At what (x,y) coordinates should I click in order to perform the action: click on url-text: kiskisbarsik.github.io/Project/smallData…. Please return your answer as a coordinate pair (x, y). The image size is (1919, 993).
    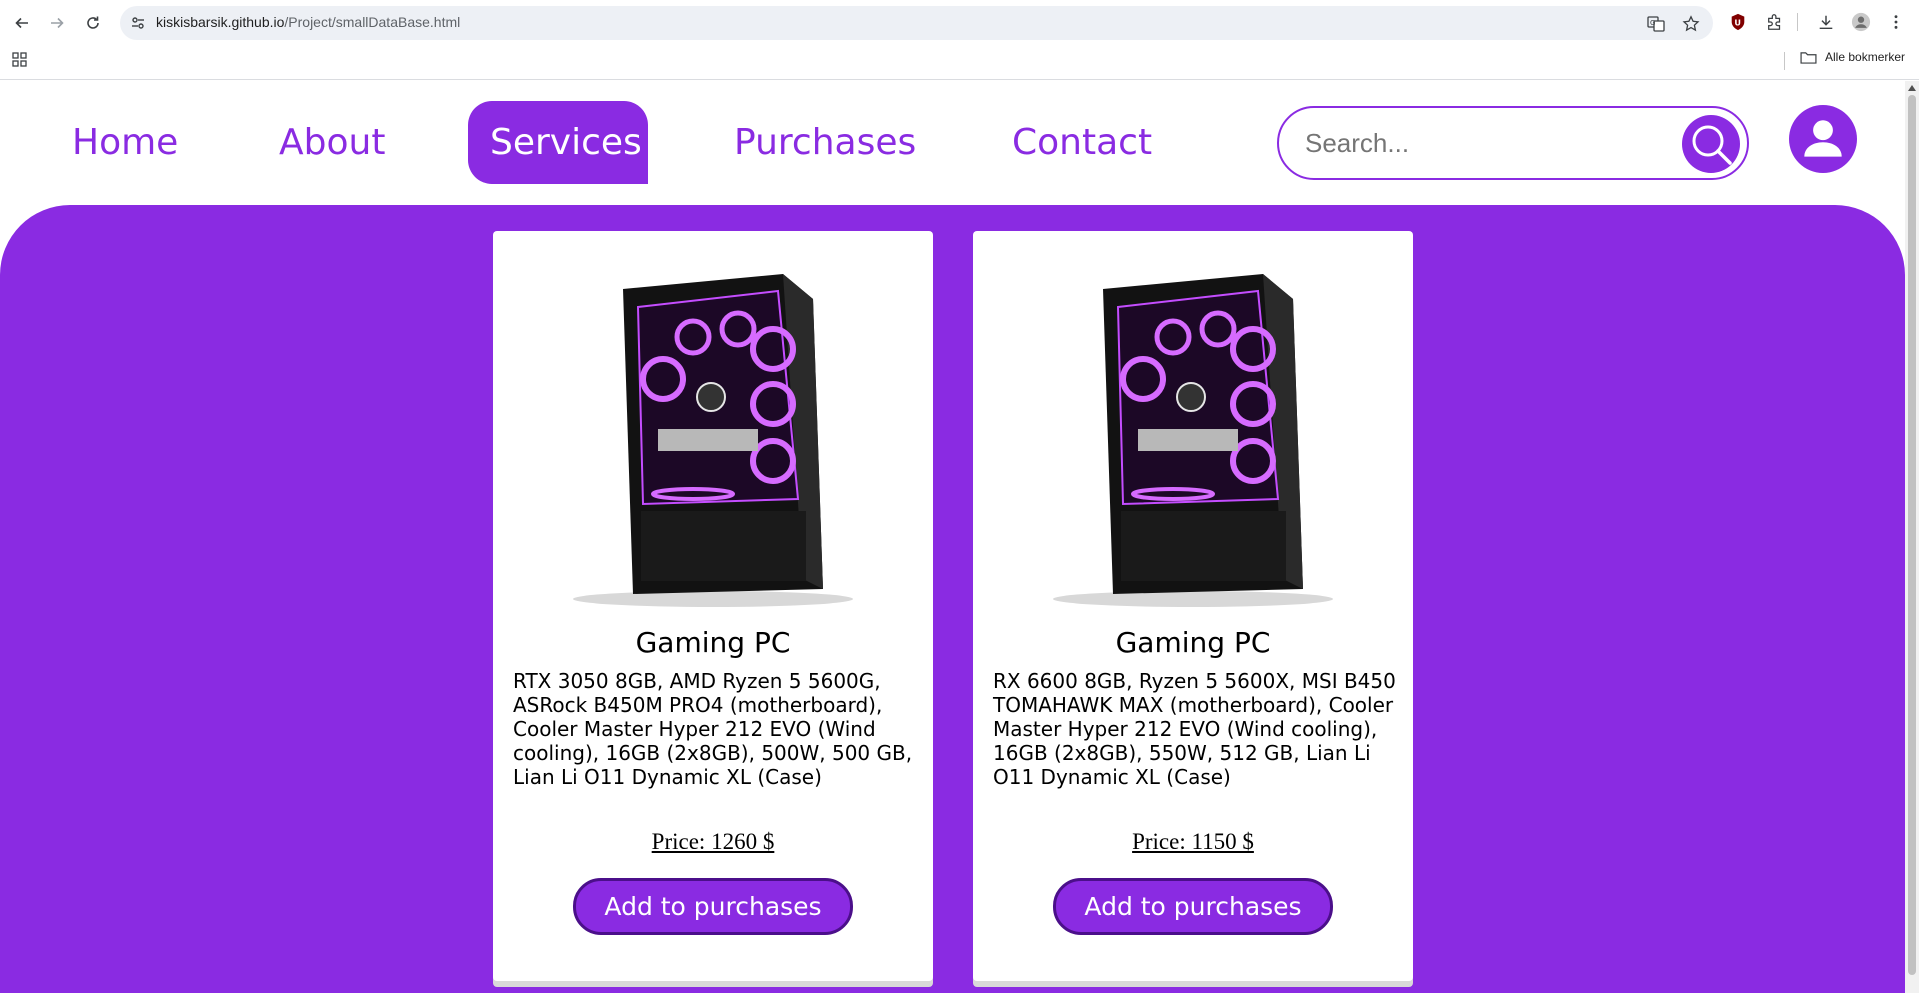
    Looking at the image, I should click on (308, 22).